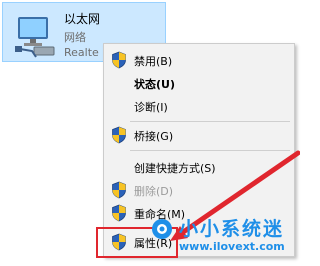 This screenshot has height=266, width=320. I want to click on menu-item-diagnose: 诊断(I), so click(199, 106).